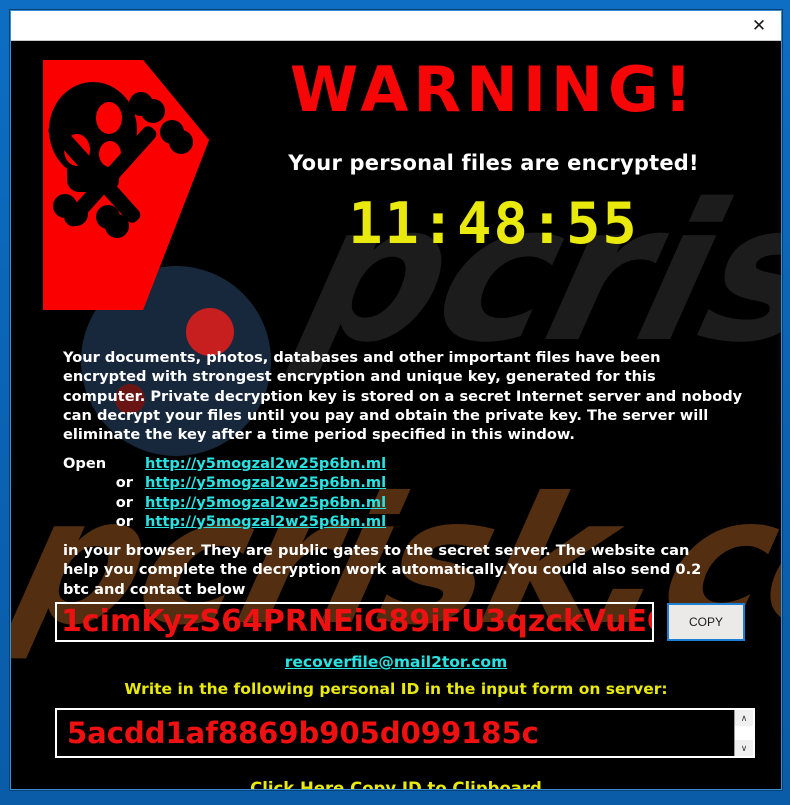  What do you see at coordinates (265, 502) in the screenshot?
I see `gateway-url-3: http://y5mogzal2w25p6bn.ml` at bounding box center [265, 502].